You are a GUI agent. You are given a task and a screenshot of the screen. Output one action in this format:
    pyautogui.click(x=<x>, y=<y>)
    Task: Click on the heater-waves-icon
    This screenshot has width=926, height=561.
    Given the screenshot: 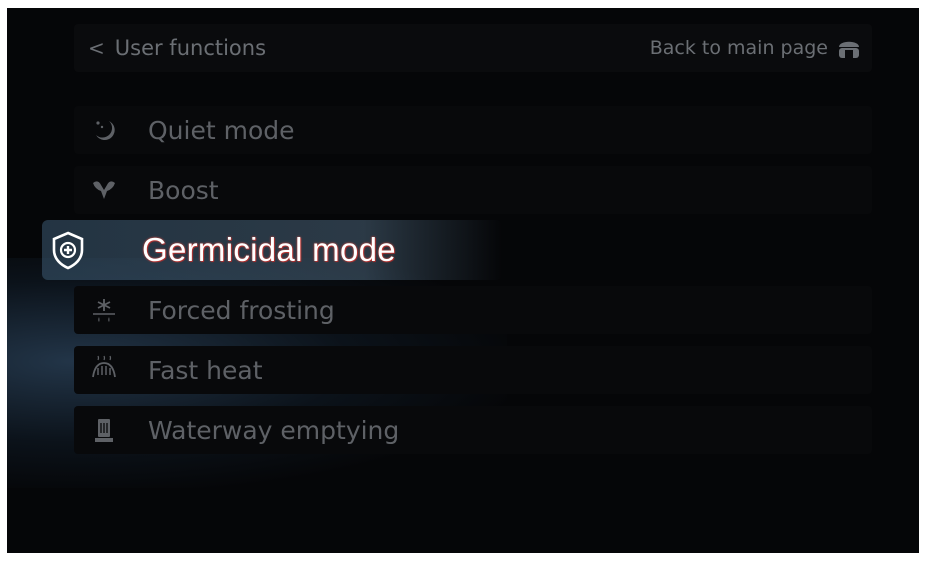 What is the action you would take?
    pyautogui.click(x=104, y=370)
    